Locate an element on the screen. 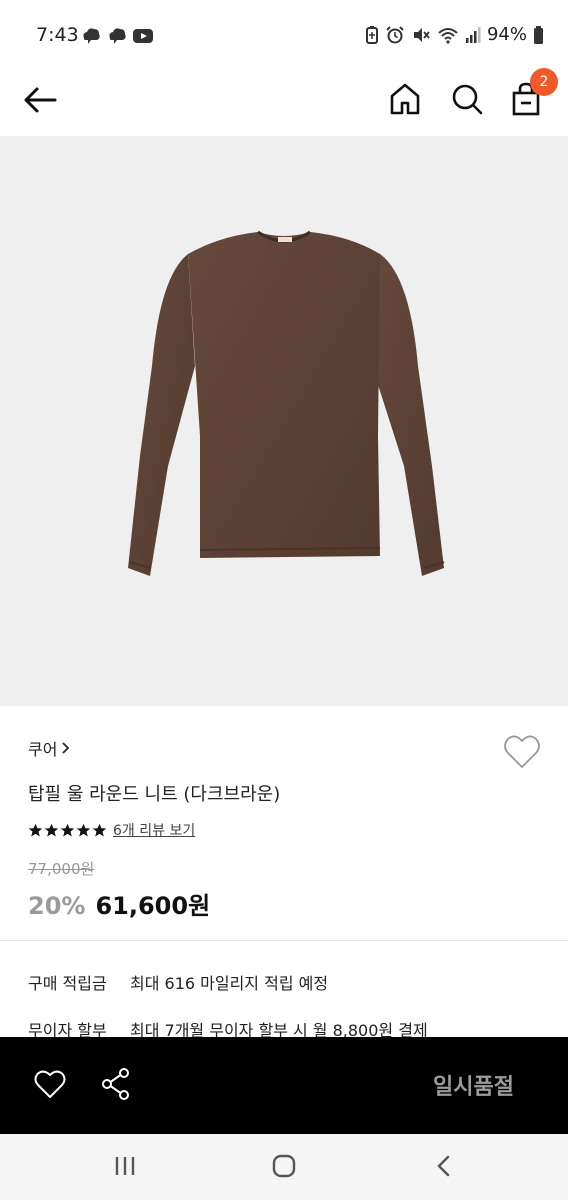  home-icon is located at coordinates (405, 99).